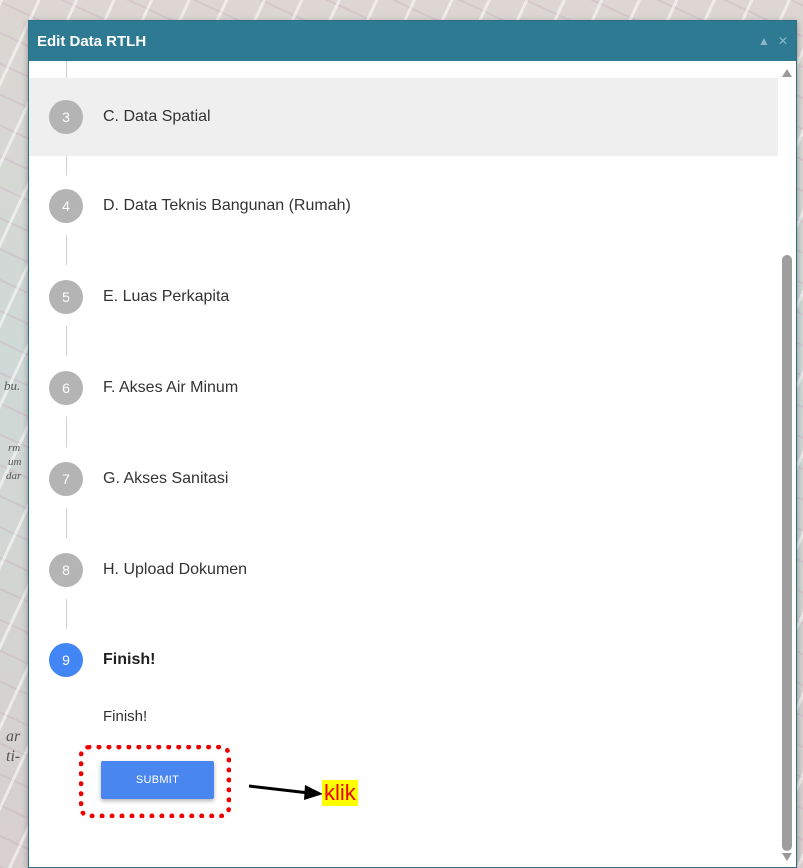 This screenshot has height=868, width=803. What do you see at coordinates (171, 387) in the screenshot?
I see `step-label: F. Akses Air Minum` at bounding box center [171, 387].